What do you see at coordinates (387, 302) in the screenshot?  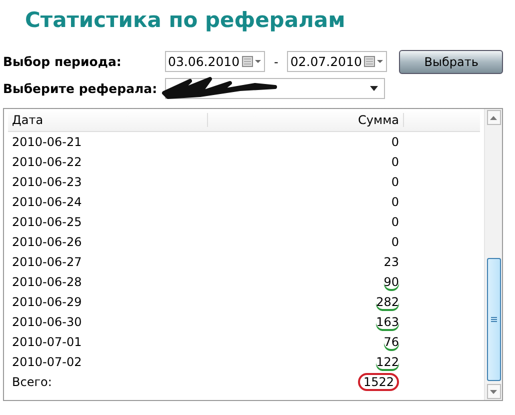 I see `table-cell: 282` at bounding box center [387, 302].